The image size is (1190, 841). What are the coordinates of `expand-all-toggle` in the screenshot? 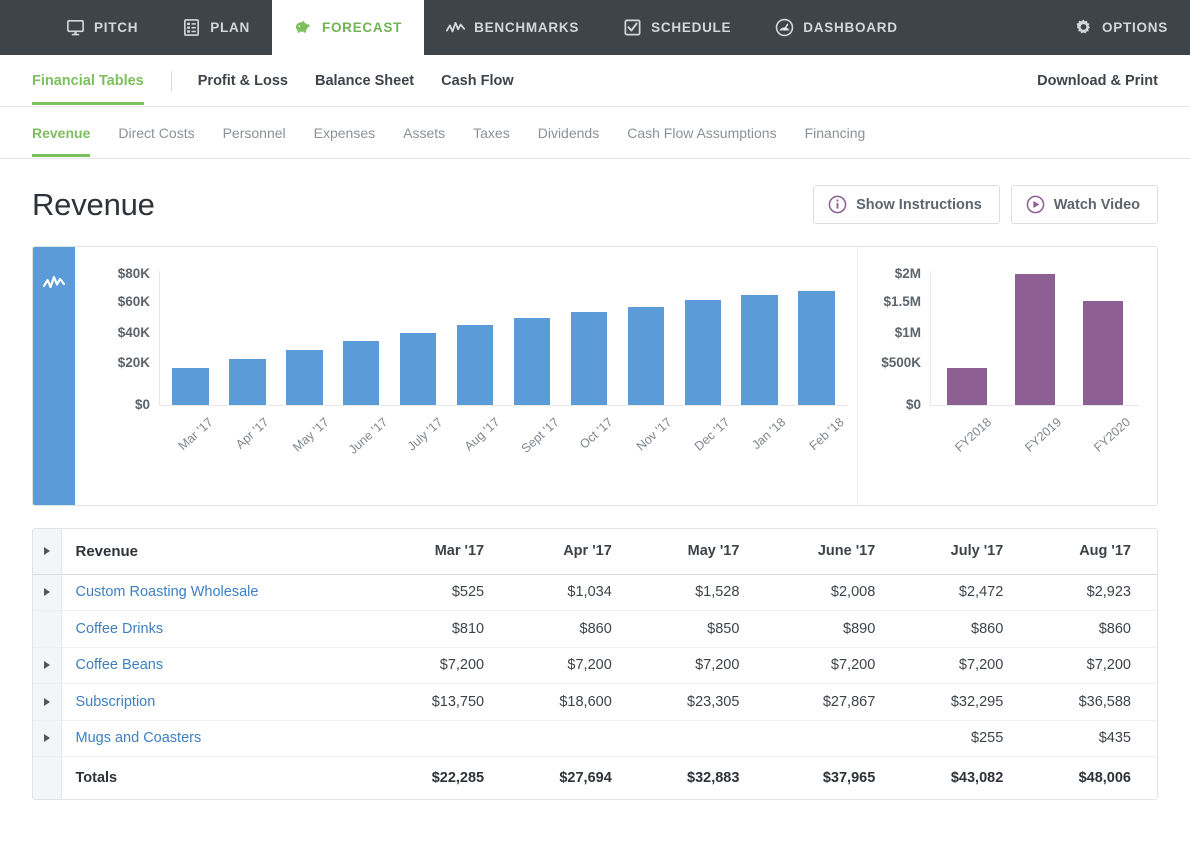 It's located at (47, 552).